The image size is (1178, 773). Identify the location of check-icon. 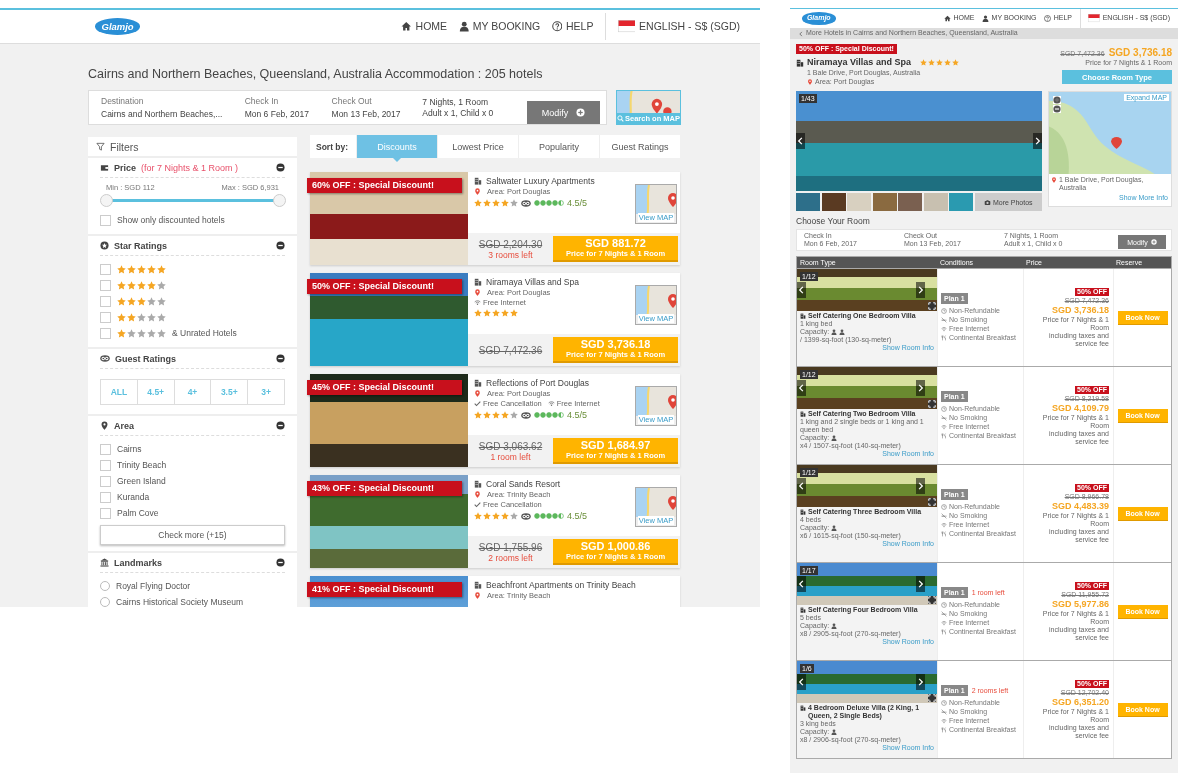
(477, 504).